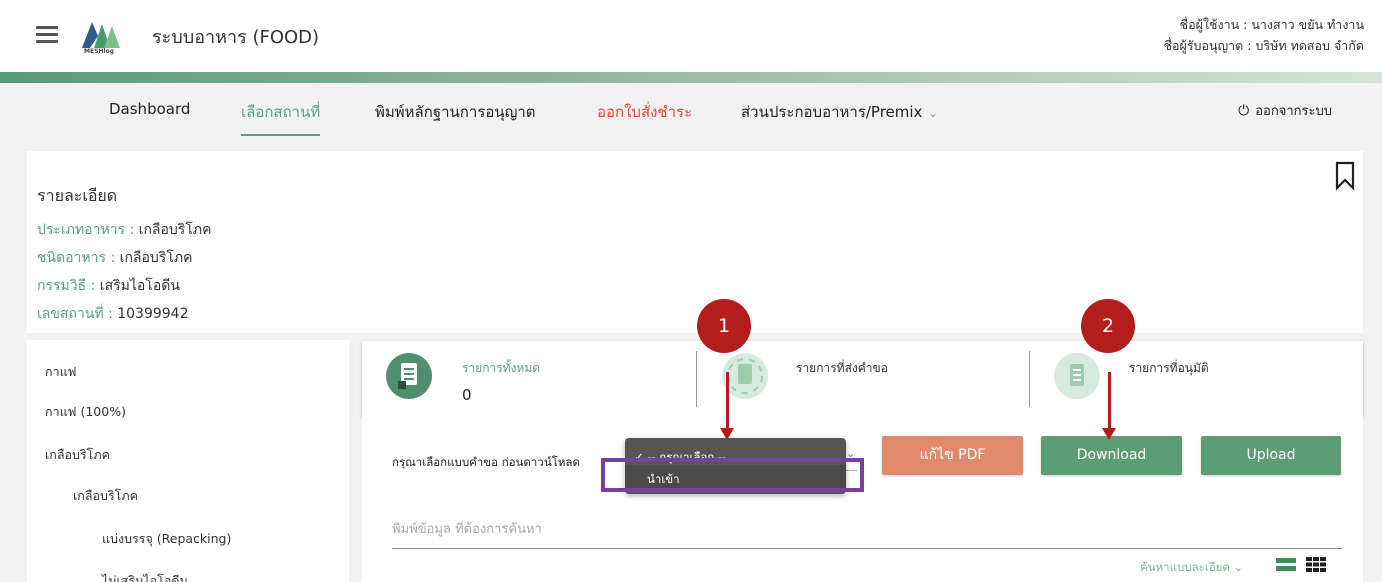  What do you see at coordinates (1169, 368) in the screenshot?
I see `stat-label-approved: รายการที่อนุมัติ` at bounding box center [1169, 368].